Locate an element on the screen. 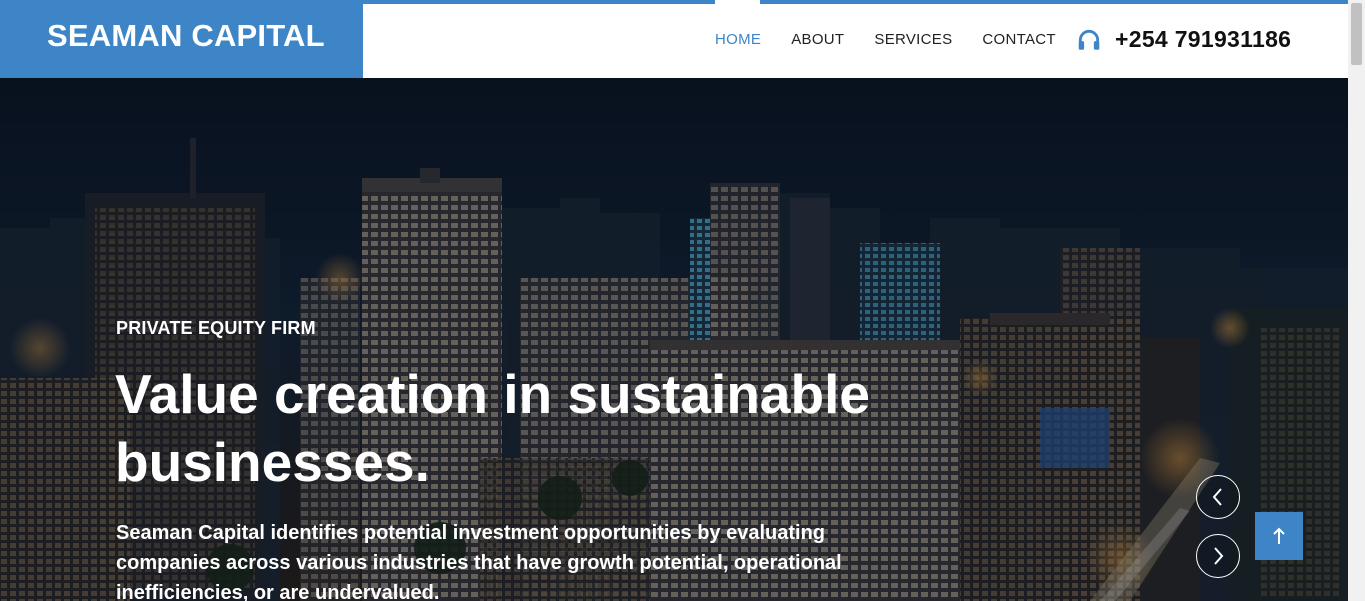 This screenshot has height=601, width=1365. slider-prev-button is located at coordinates (1218, 497).